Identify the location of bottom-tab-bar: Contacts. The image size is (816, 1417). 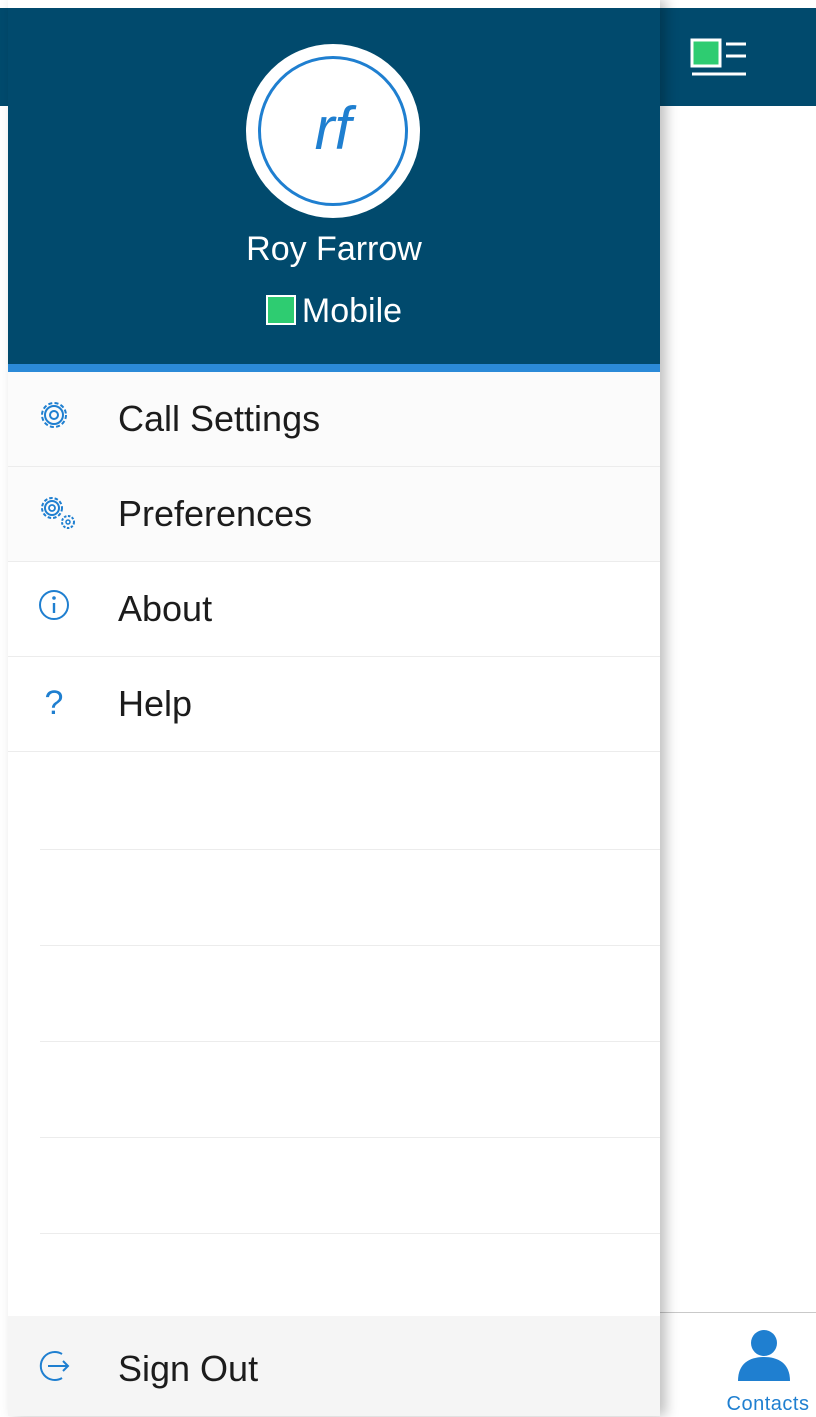
(738, 1364).